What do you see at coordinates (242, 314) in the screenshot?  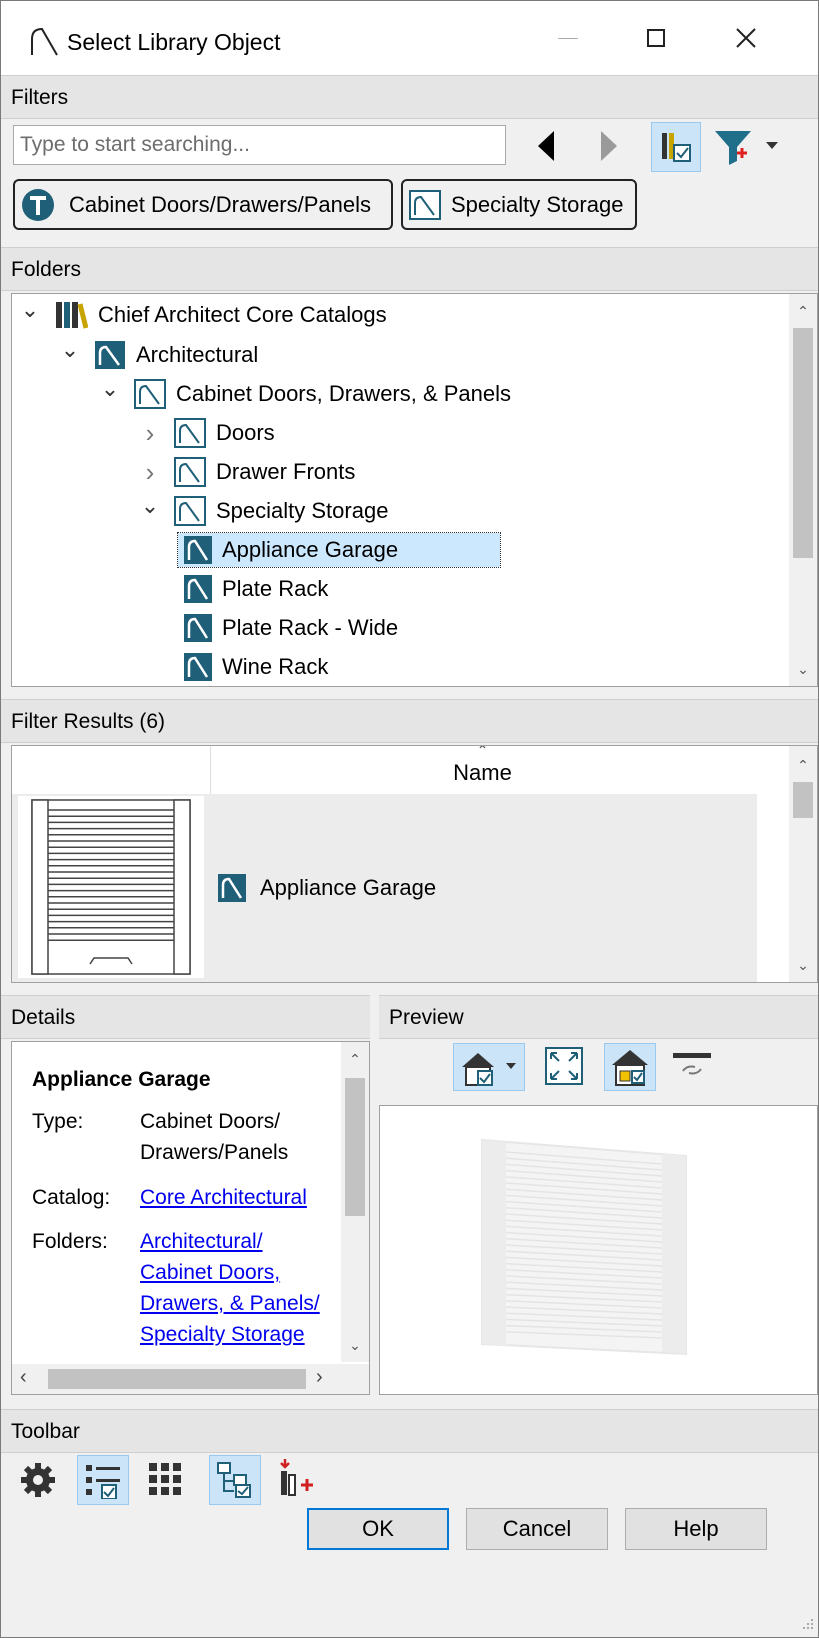 I see `tree-item-label: Chief Architect Core Catalogs` at bounding box center [242, 314].